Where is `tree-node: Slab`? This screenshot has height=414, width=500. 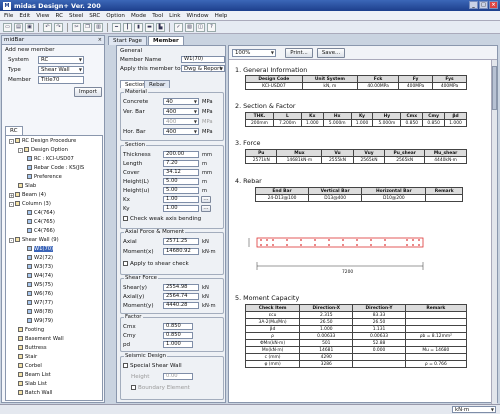
tree-node: Slab is located at coordinates (27, 186).